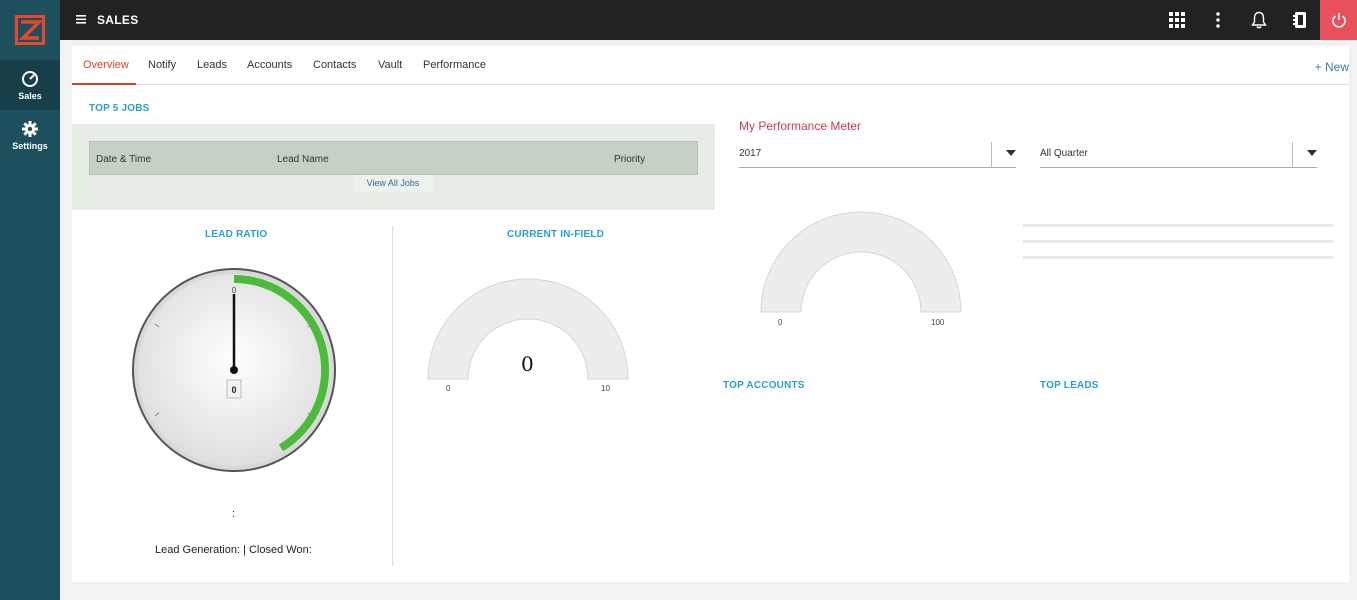 Image resolution: width=1357 pixels, height=600 pixels. What do you see at coordinates (233, 550) in the screenshot?
I see `lead-ratio-footer: Lead Generation: | Closed Won:` at bounding box center [233, 550].